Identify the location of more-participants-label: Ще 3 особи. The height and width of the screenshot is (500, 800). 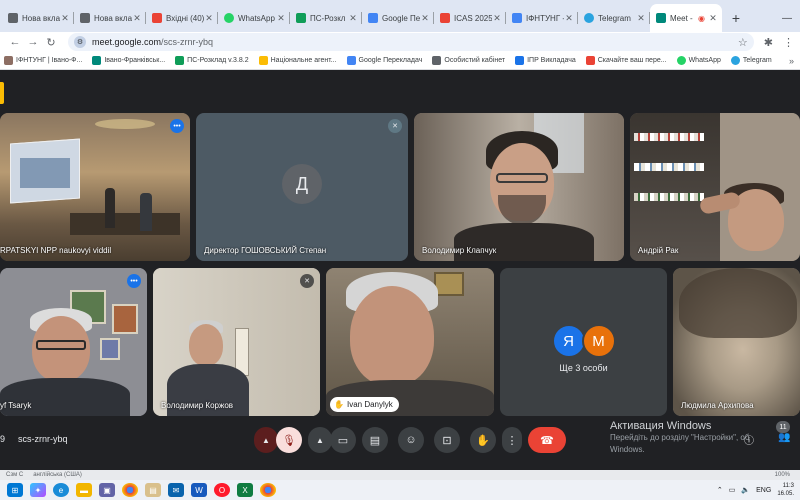
(583, 367).